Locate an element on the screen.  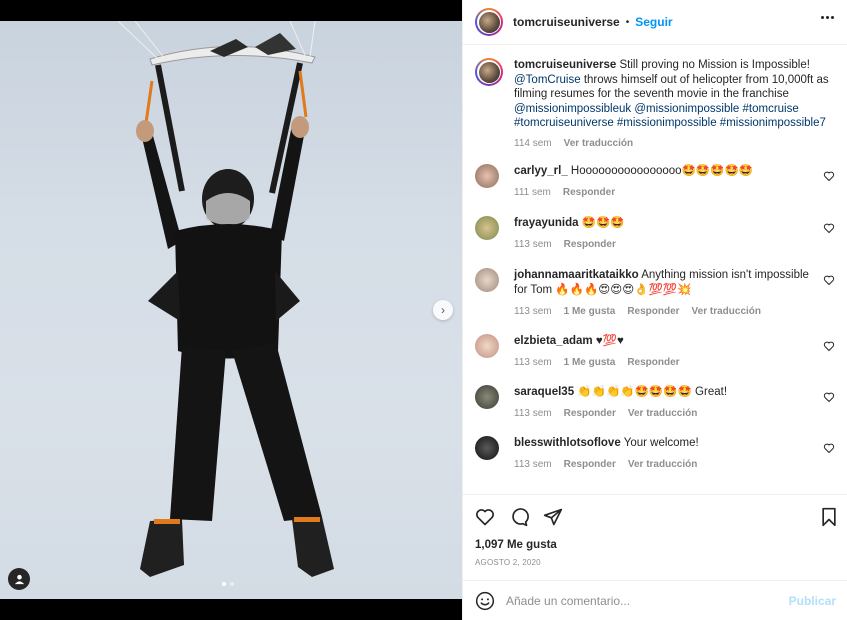
caption-text-1: Still proving no Mission is Impossible! is located at coordinates (714, 65).